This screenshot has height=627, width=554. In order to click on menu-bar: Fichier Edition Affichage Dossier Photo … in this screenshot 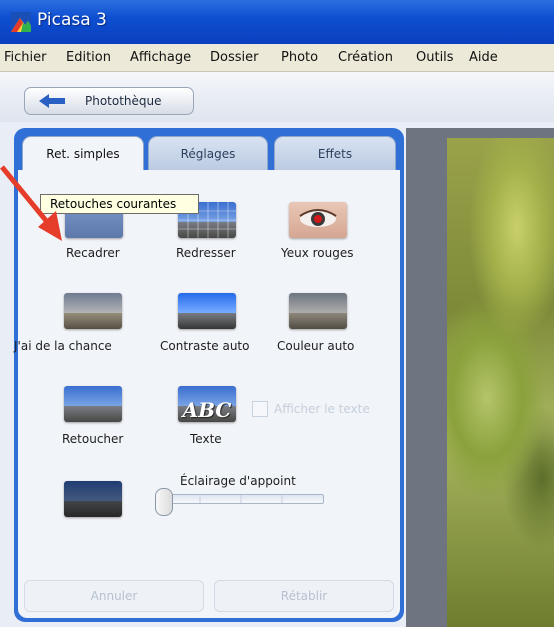, I will do `click(277, 58)`.